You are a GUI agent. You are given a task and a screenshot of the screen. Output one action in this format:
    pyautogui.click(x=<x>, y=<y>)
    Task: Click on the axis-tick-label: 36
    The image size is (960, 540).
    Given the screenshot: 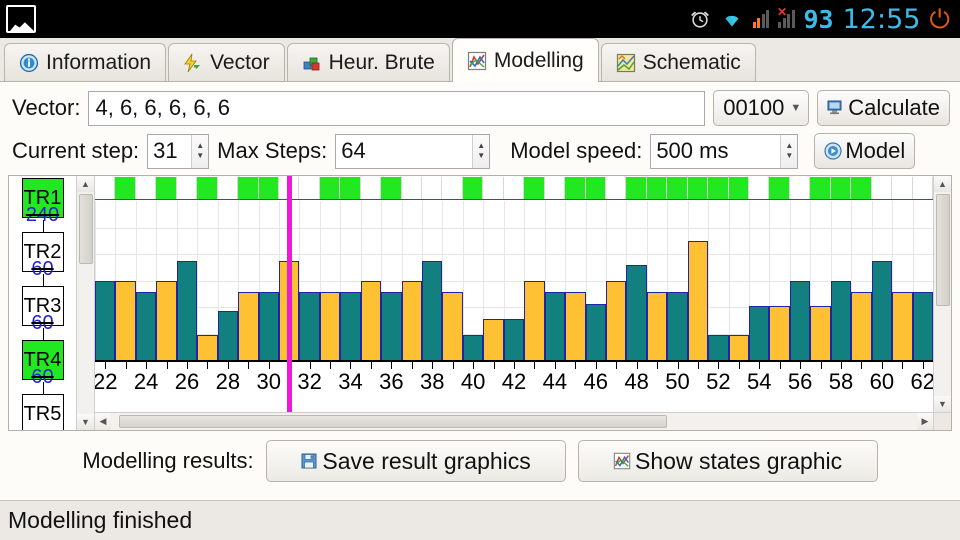 What is the action you would take?
    pyautogui.click(x=391, y=381)
    